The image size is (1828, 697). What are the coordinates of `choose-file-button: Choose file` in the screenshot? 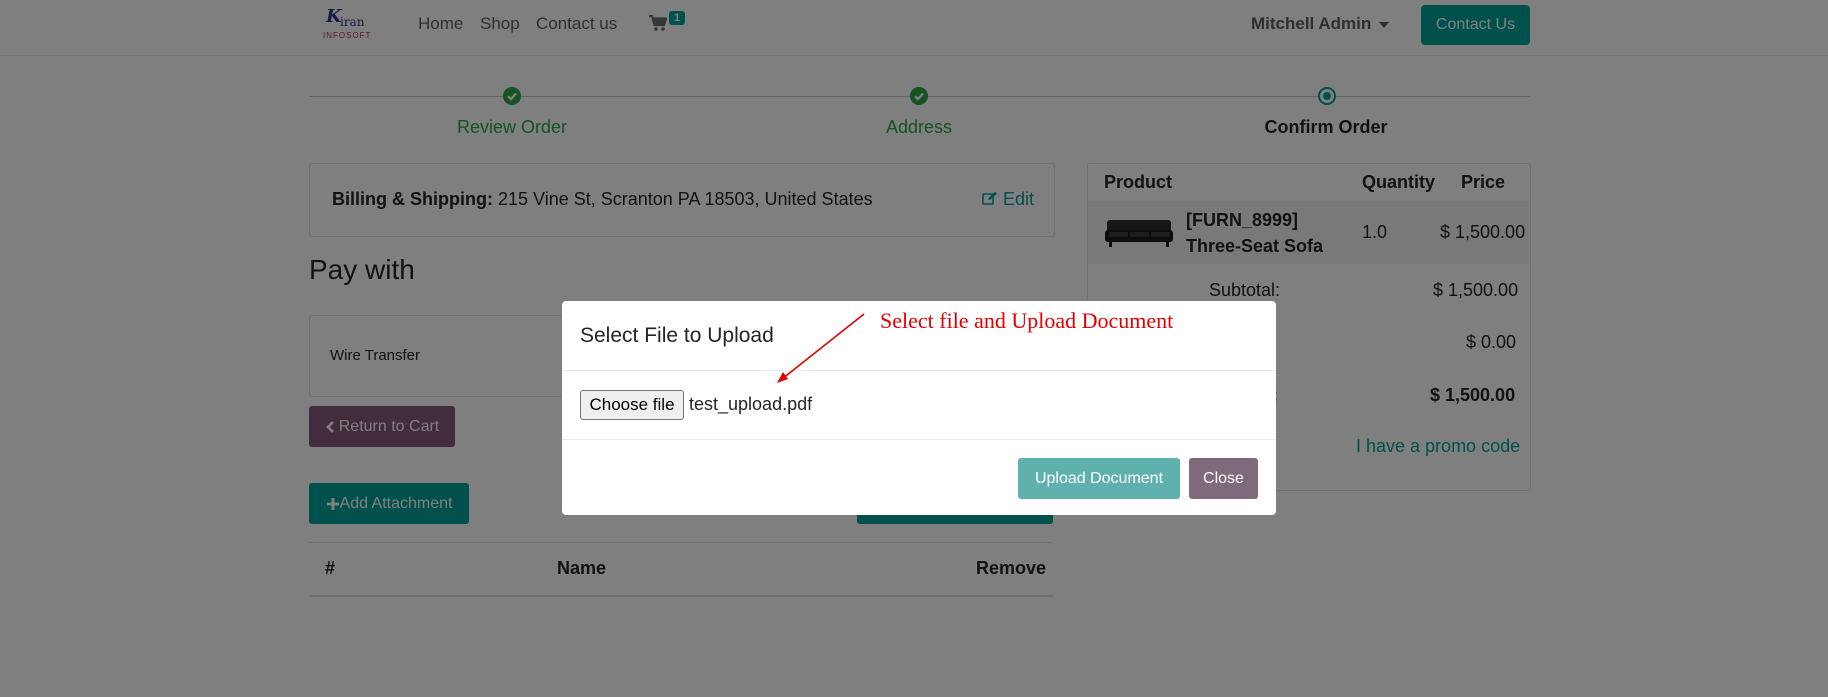 It's located at (632, 405).